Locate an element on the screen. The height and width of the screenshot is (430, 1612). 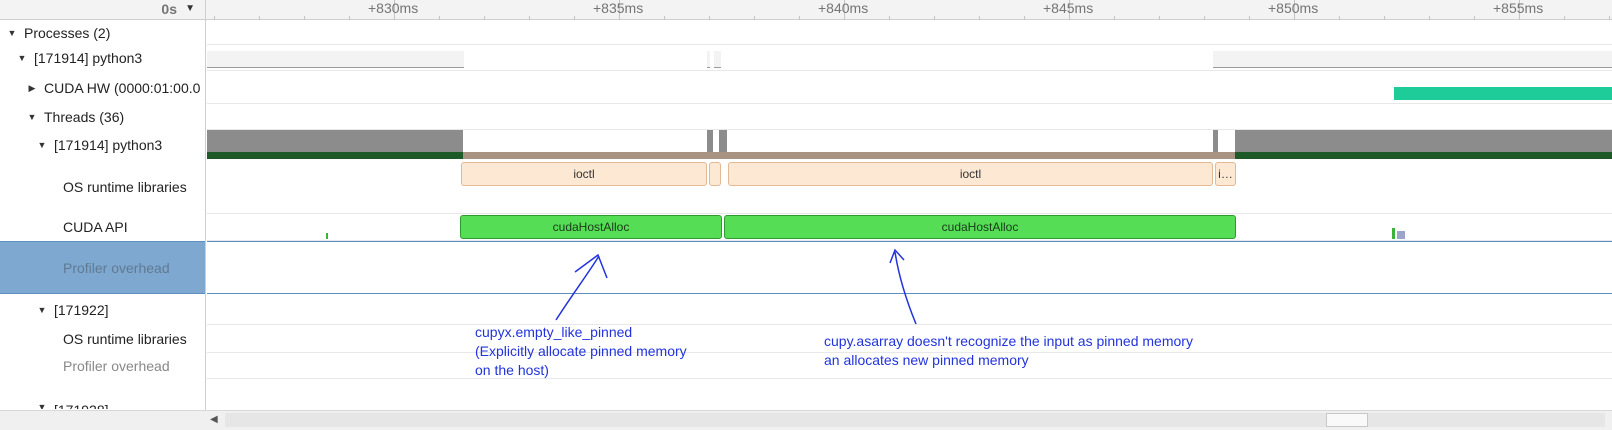
tree-row-profiler-overhead-2: Profiler overhead is located at coordinates (102, 366).